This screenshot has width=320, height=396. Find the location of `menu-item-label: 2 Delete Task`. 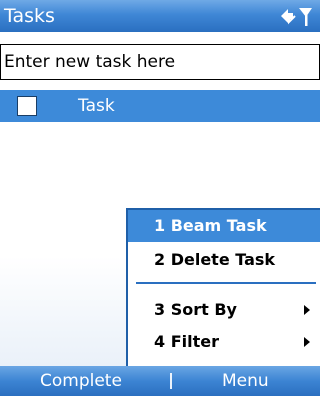

menu-item-label: 2 Delete Task is located at coordinates (215, 259).